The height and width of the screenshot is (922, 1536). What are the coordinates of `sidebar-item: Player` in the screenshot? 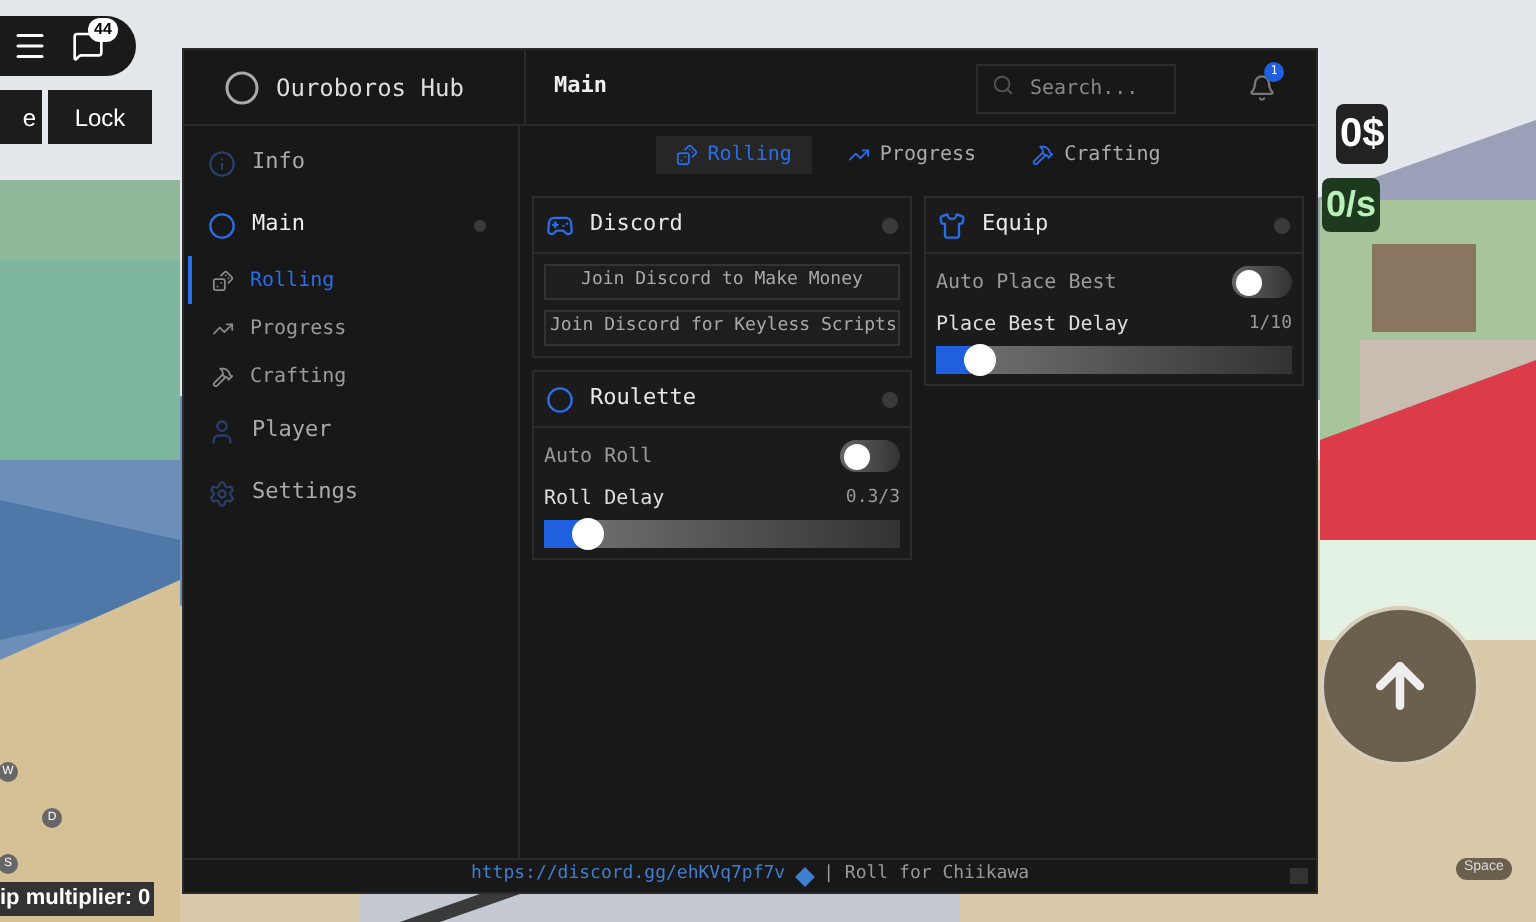 It's located at (351, 431).